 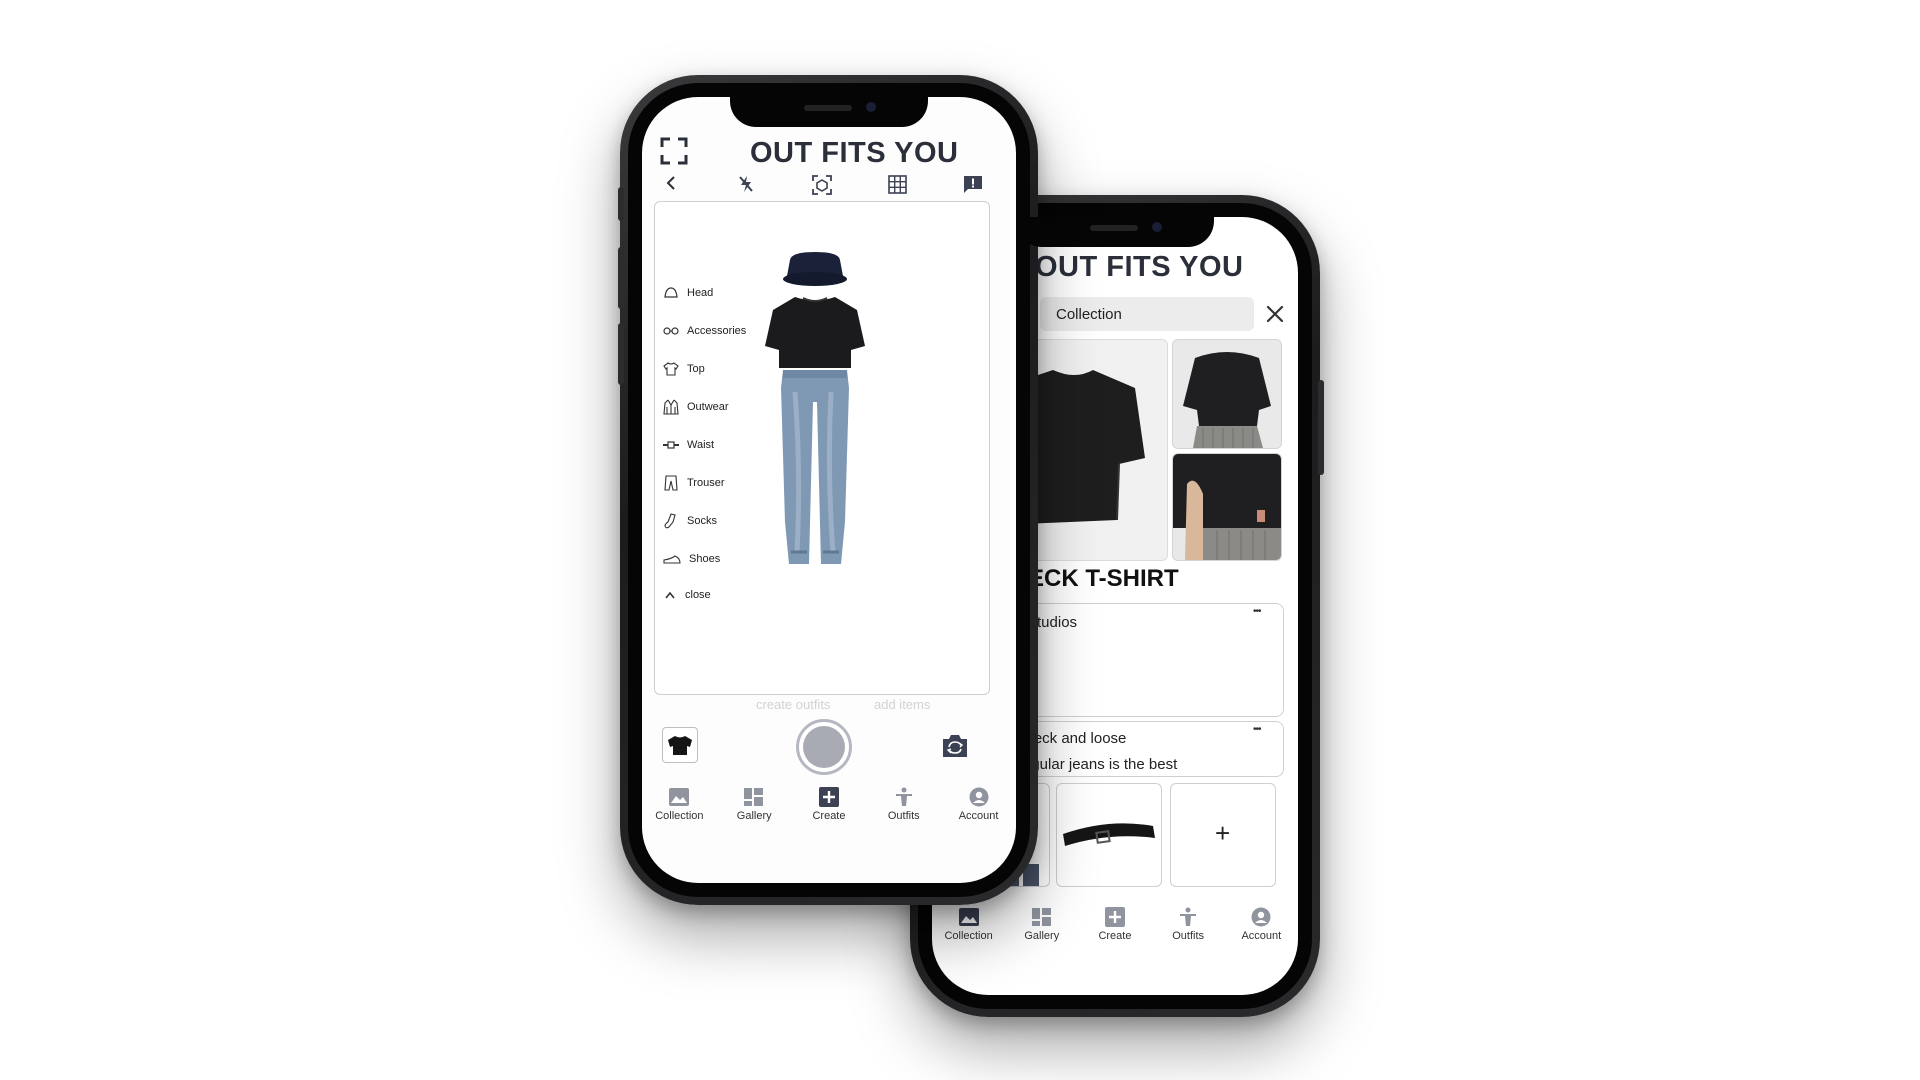 What do you see at coordinates (746, 186) in the screenshot?
I see `flash-off-icon` at bounding box center [746, 186].